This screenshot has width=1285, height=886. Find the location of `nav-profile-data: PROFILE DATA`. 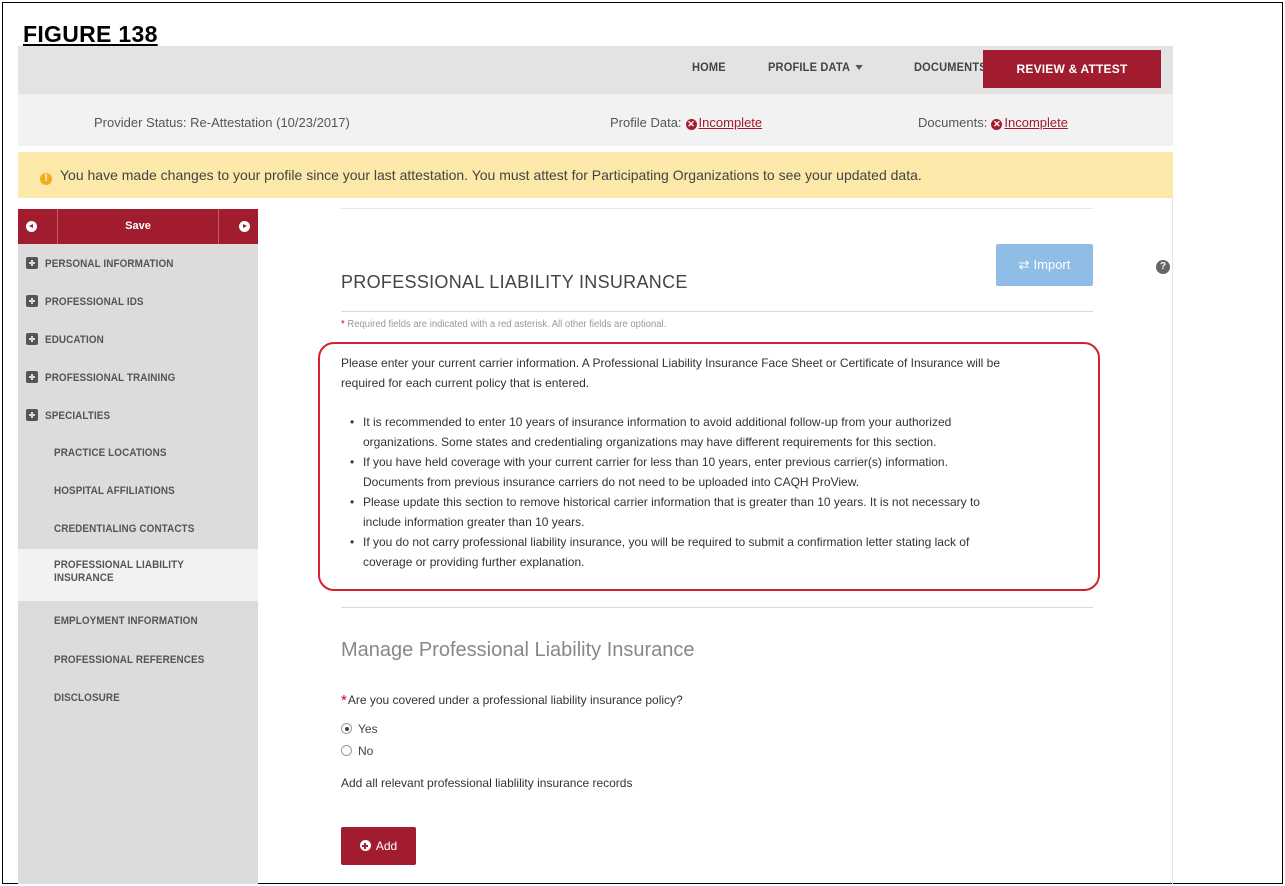

nav-profile-data: PROFILE DATA is located at coordinates (816, 67).